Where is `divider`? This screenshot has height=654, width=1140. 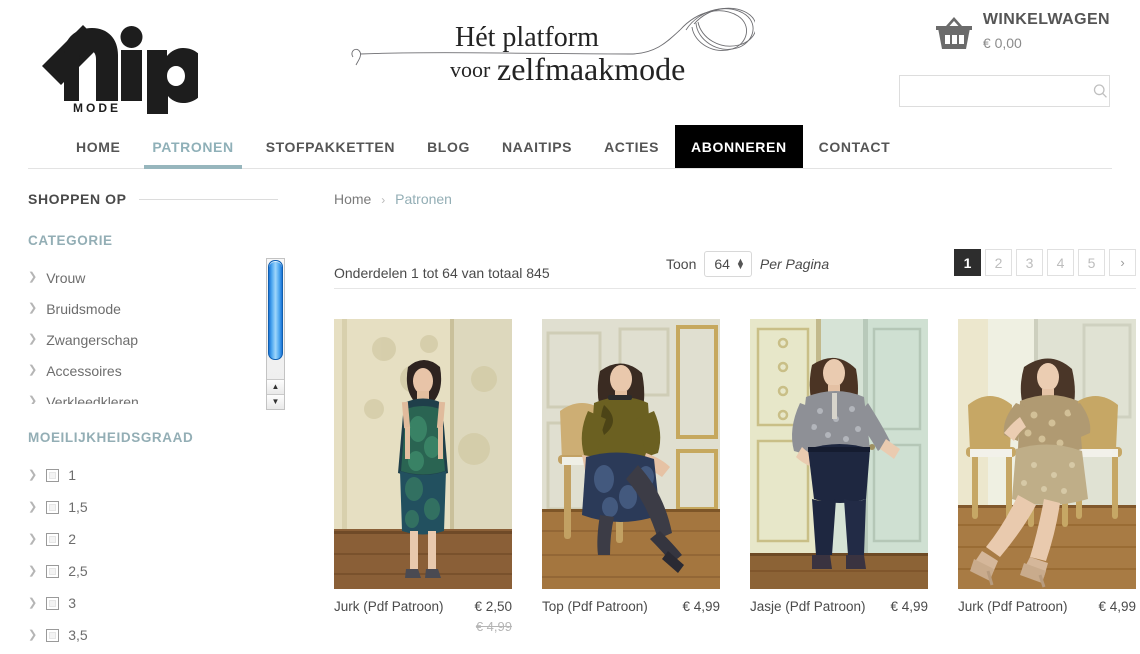 divider is located at coordinates (208, 199).